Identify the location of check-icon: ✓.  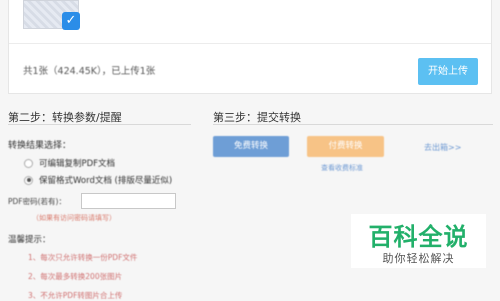
(71, 21).